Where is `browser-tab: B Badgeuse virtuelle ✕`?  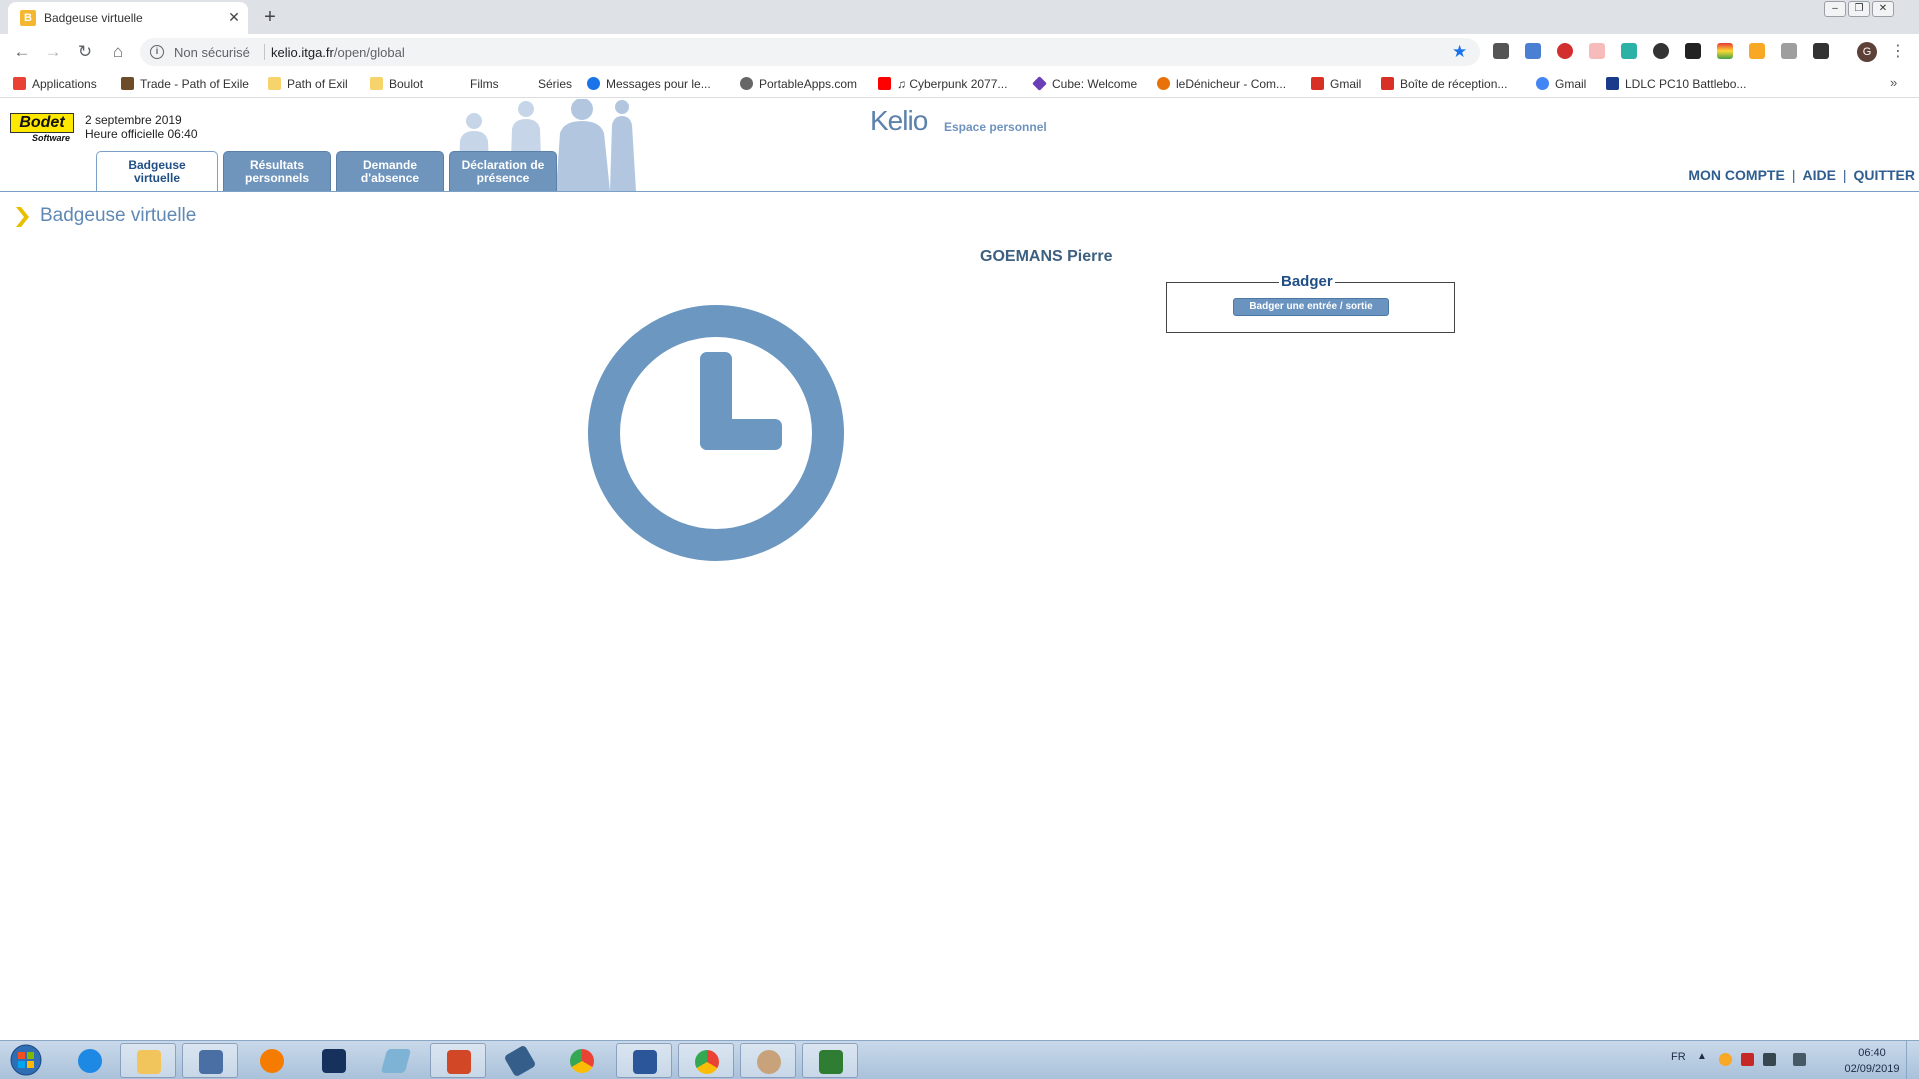
browser-tab: B Badgeuse virtuelle ✕ is located at coordinates (128, 18).